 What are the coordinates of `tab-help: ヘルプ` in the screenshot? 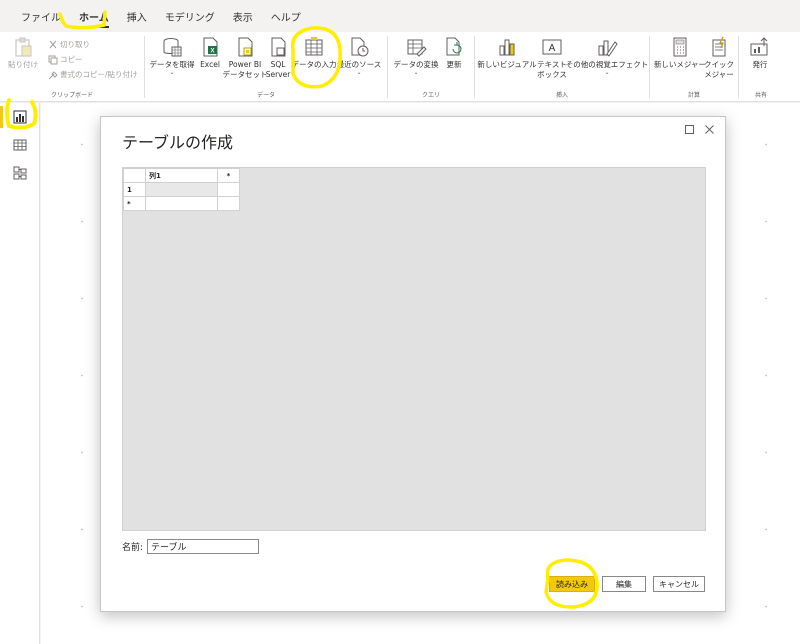 It's located at (286, 16).